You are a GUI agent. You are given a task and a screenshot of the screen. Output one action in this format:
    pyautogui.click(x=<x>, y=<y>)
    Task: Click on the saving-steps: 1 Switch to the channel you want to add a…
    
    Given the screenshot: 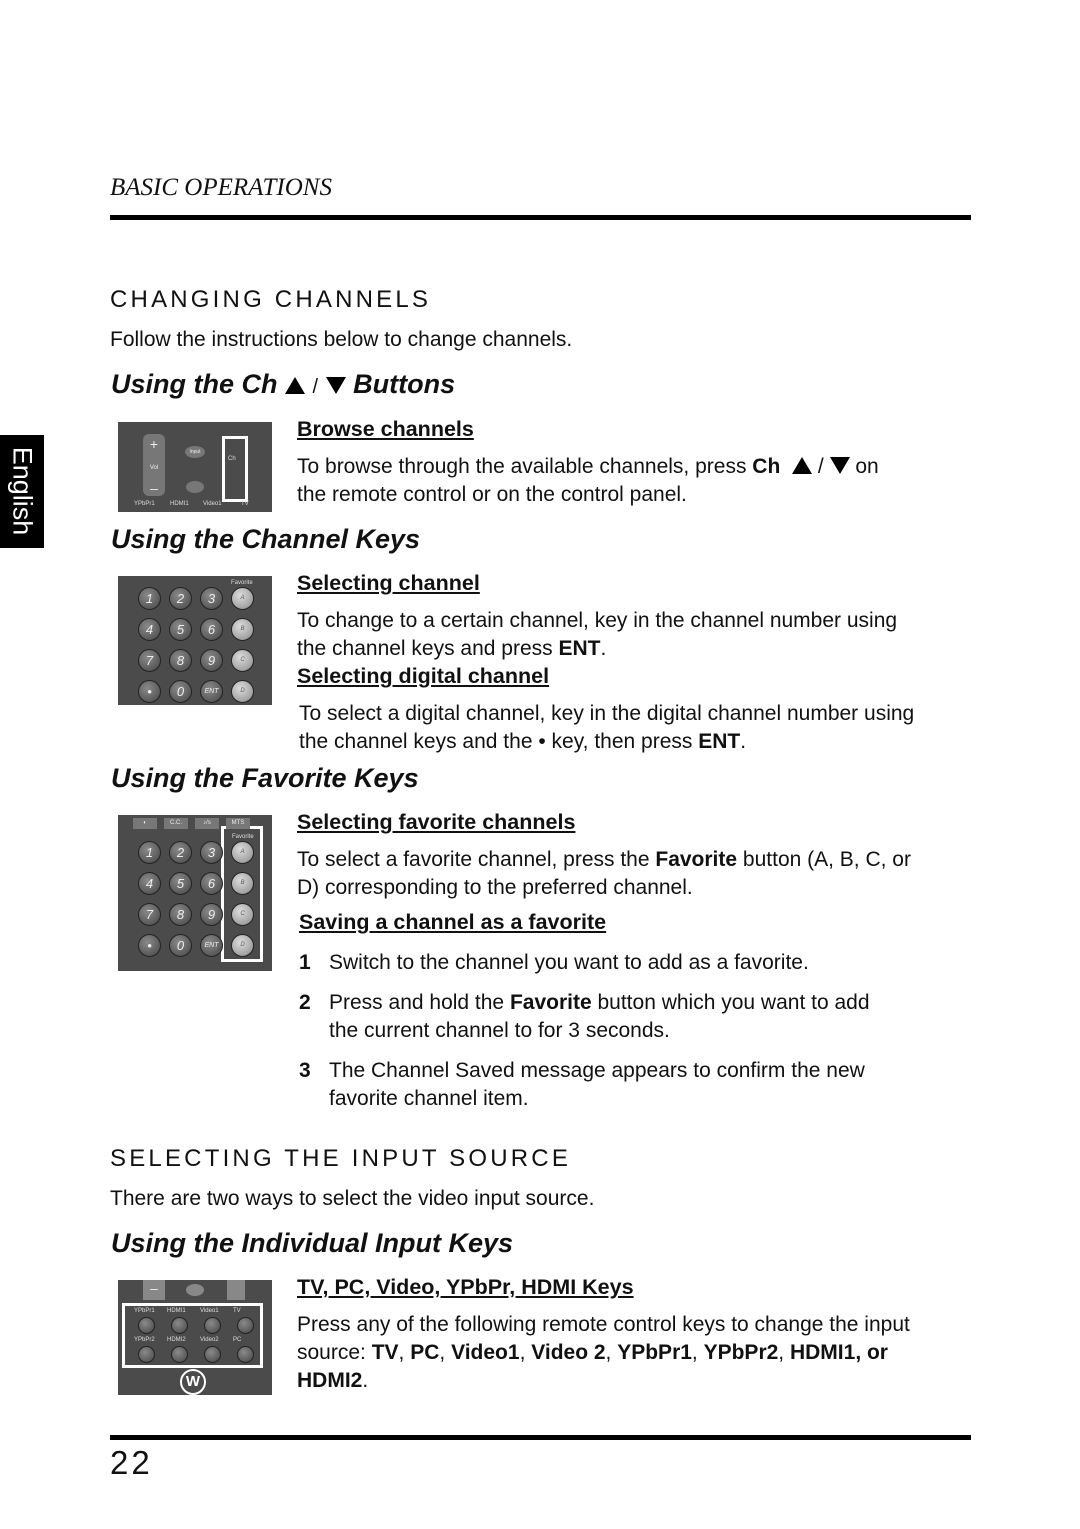 What is the action you would take?
    pyautogui.click(x=639, y=1031)
    